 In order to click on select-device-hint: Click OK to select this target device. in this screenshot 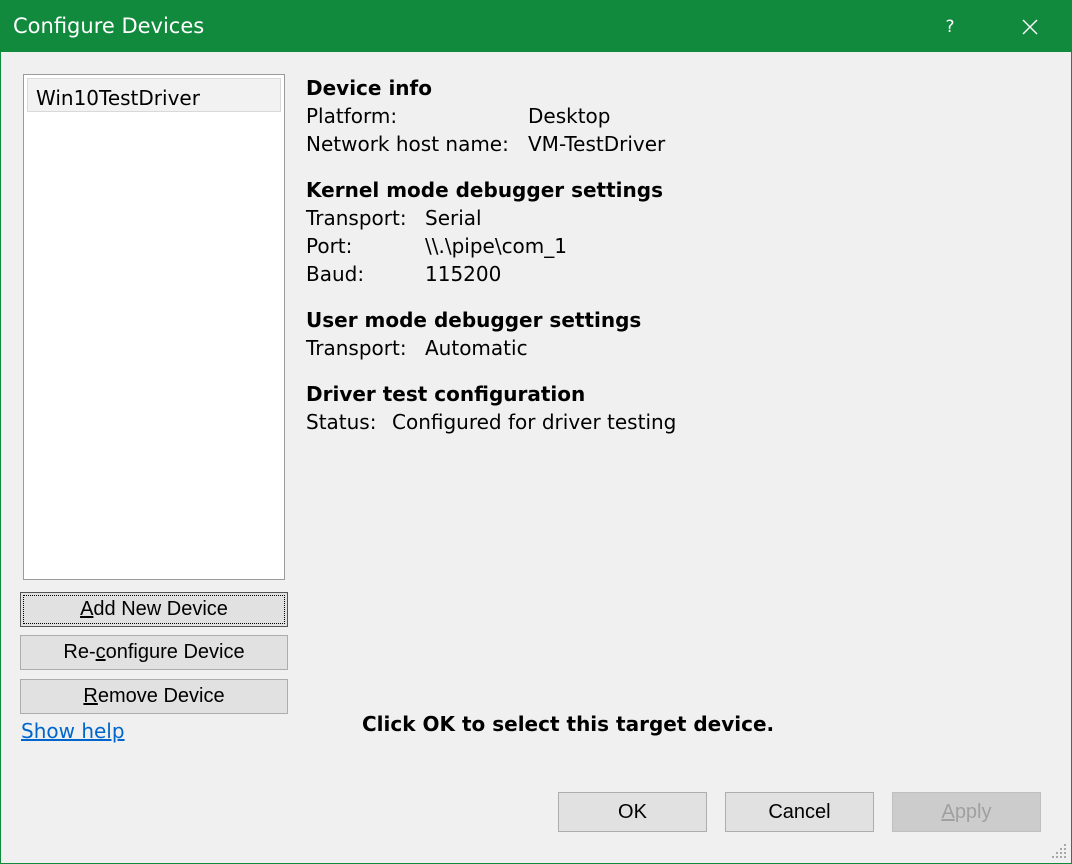, I will do `click(568, 724)`.